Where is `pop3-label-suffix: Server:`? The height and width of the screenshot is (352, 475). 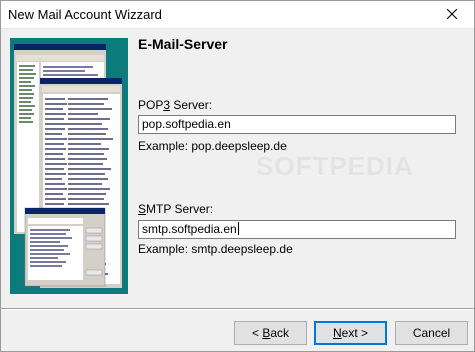
pop3-label-suffix: Server: is located at coordinates (191, 105).